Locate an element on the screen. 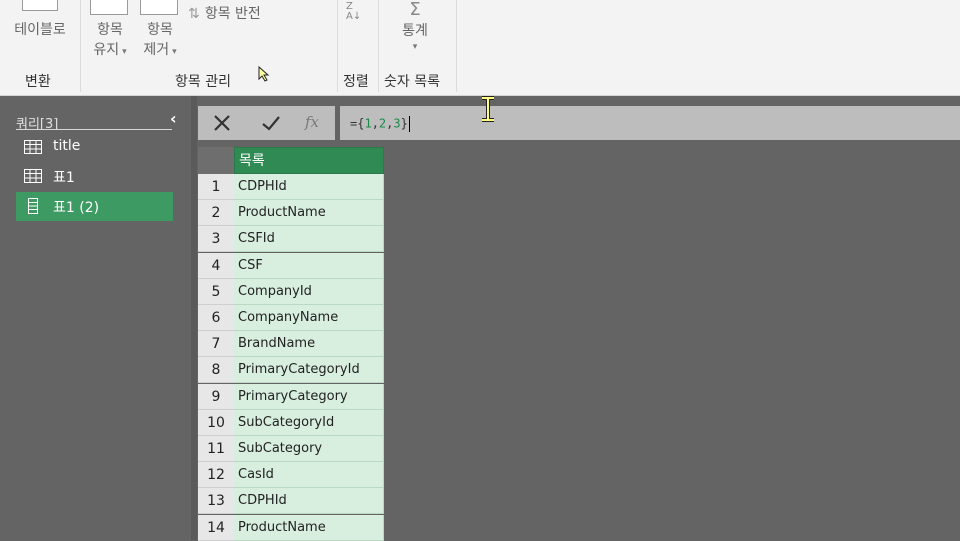 The height and width of the screenshot is (541, 960). fx-icon: fx is located at coordinates (312, 122).